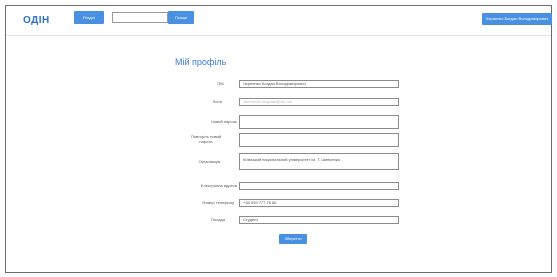 The image size is (557, 277). What do you see at coordinates (218, 202) in the screenshot?
I see `field-label-phone: Номер телефону` at bounding box center [218, 202].